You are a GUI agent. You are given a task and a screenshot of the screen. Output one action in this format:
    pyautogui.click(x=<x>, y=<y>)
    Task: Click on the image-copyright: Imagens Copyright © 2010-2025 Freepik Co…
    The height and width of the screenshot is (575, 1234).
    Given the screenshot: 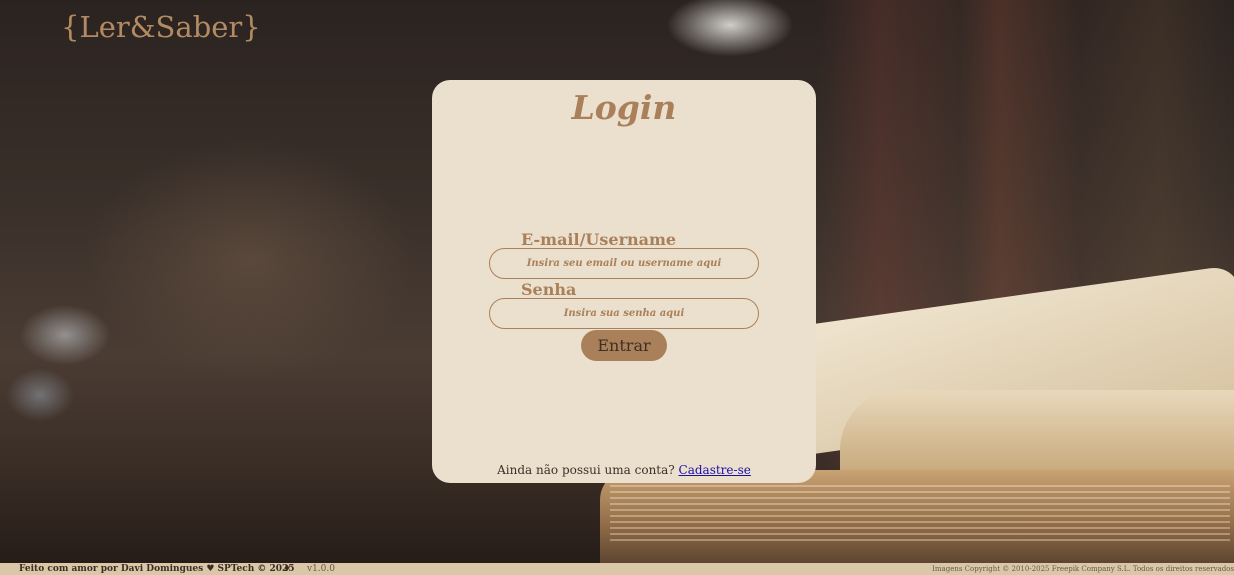 What is the action you would take?
    pyautogui.click(x=1083, y=569)
    